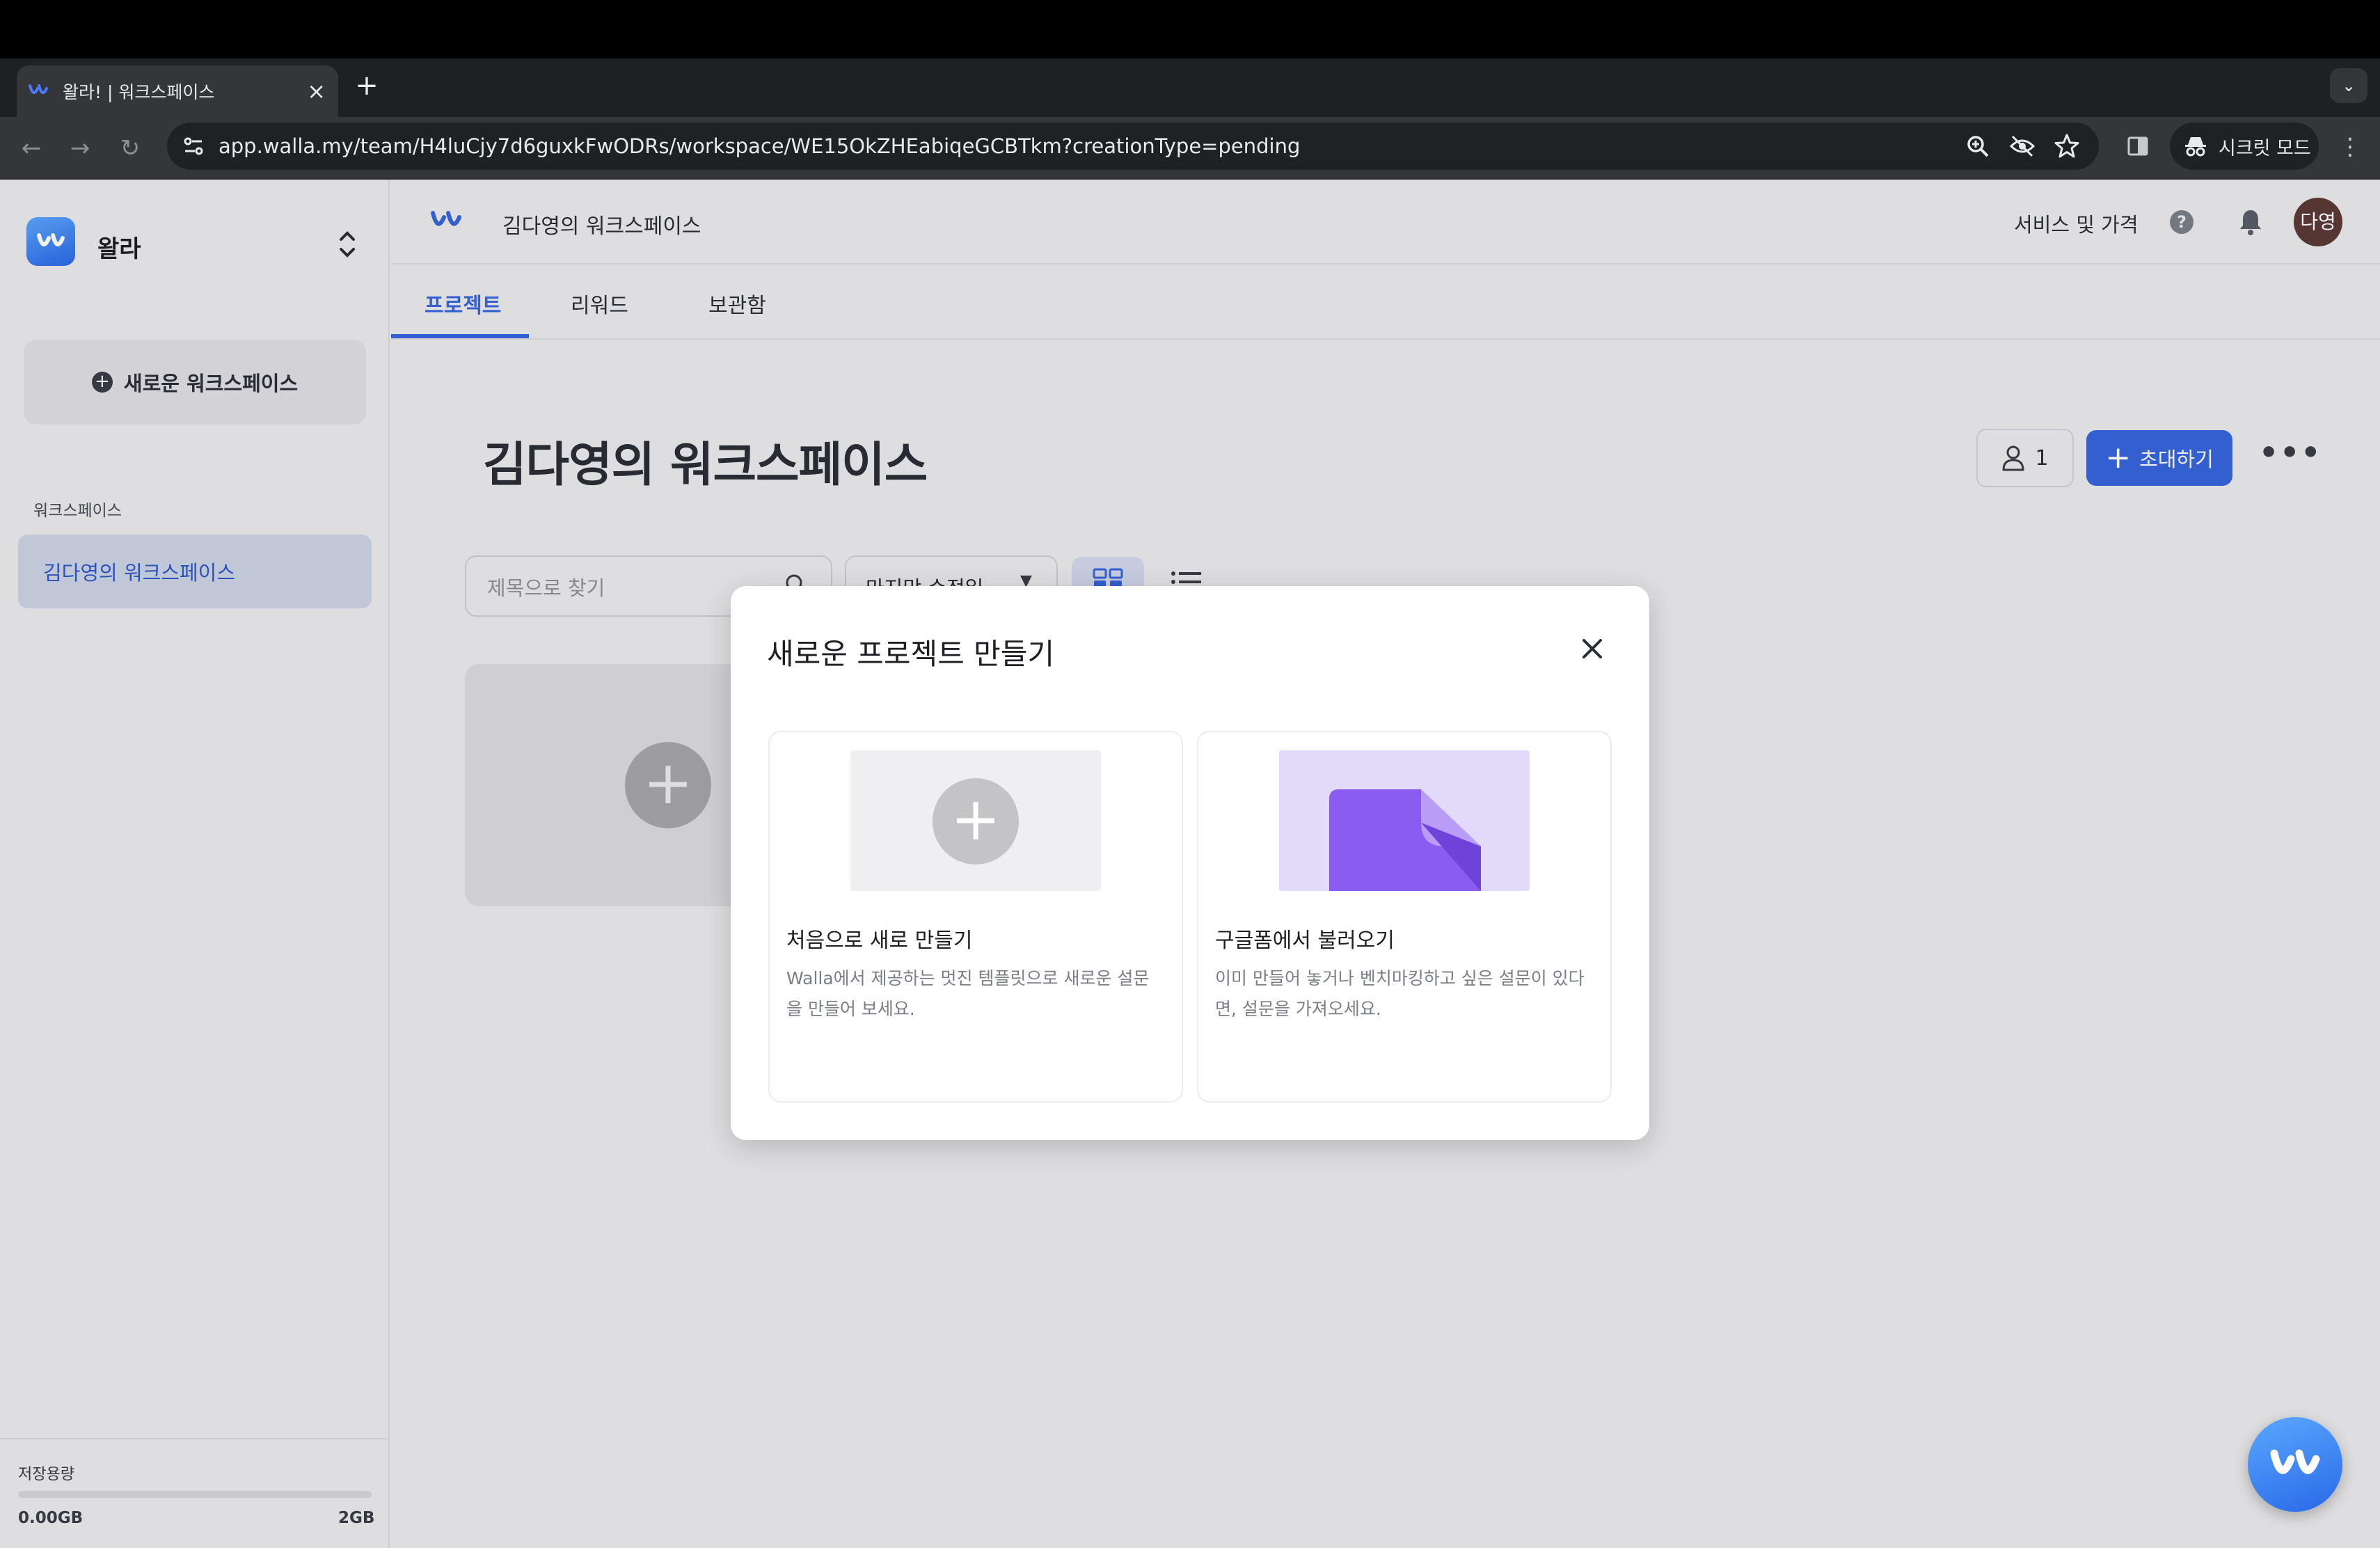 The height and width of the screenshot is (1548, 2380). I want to click on system-menu-bar, so click(1190, 29).